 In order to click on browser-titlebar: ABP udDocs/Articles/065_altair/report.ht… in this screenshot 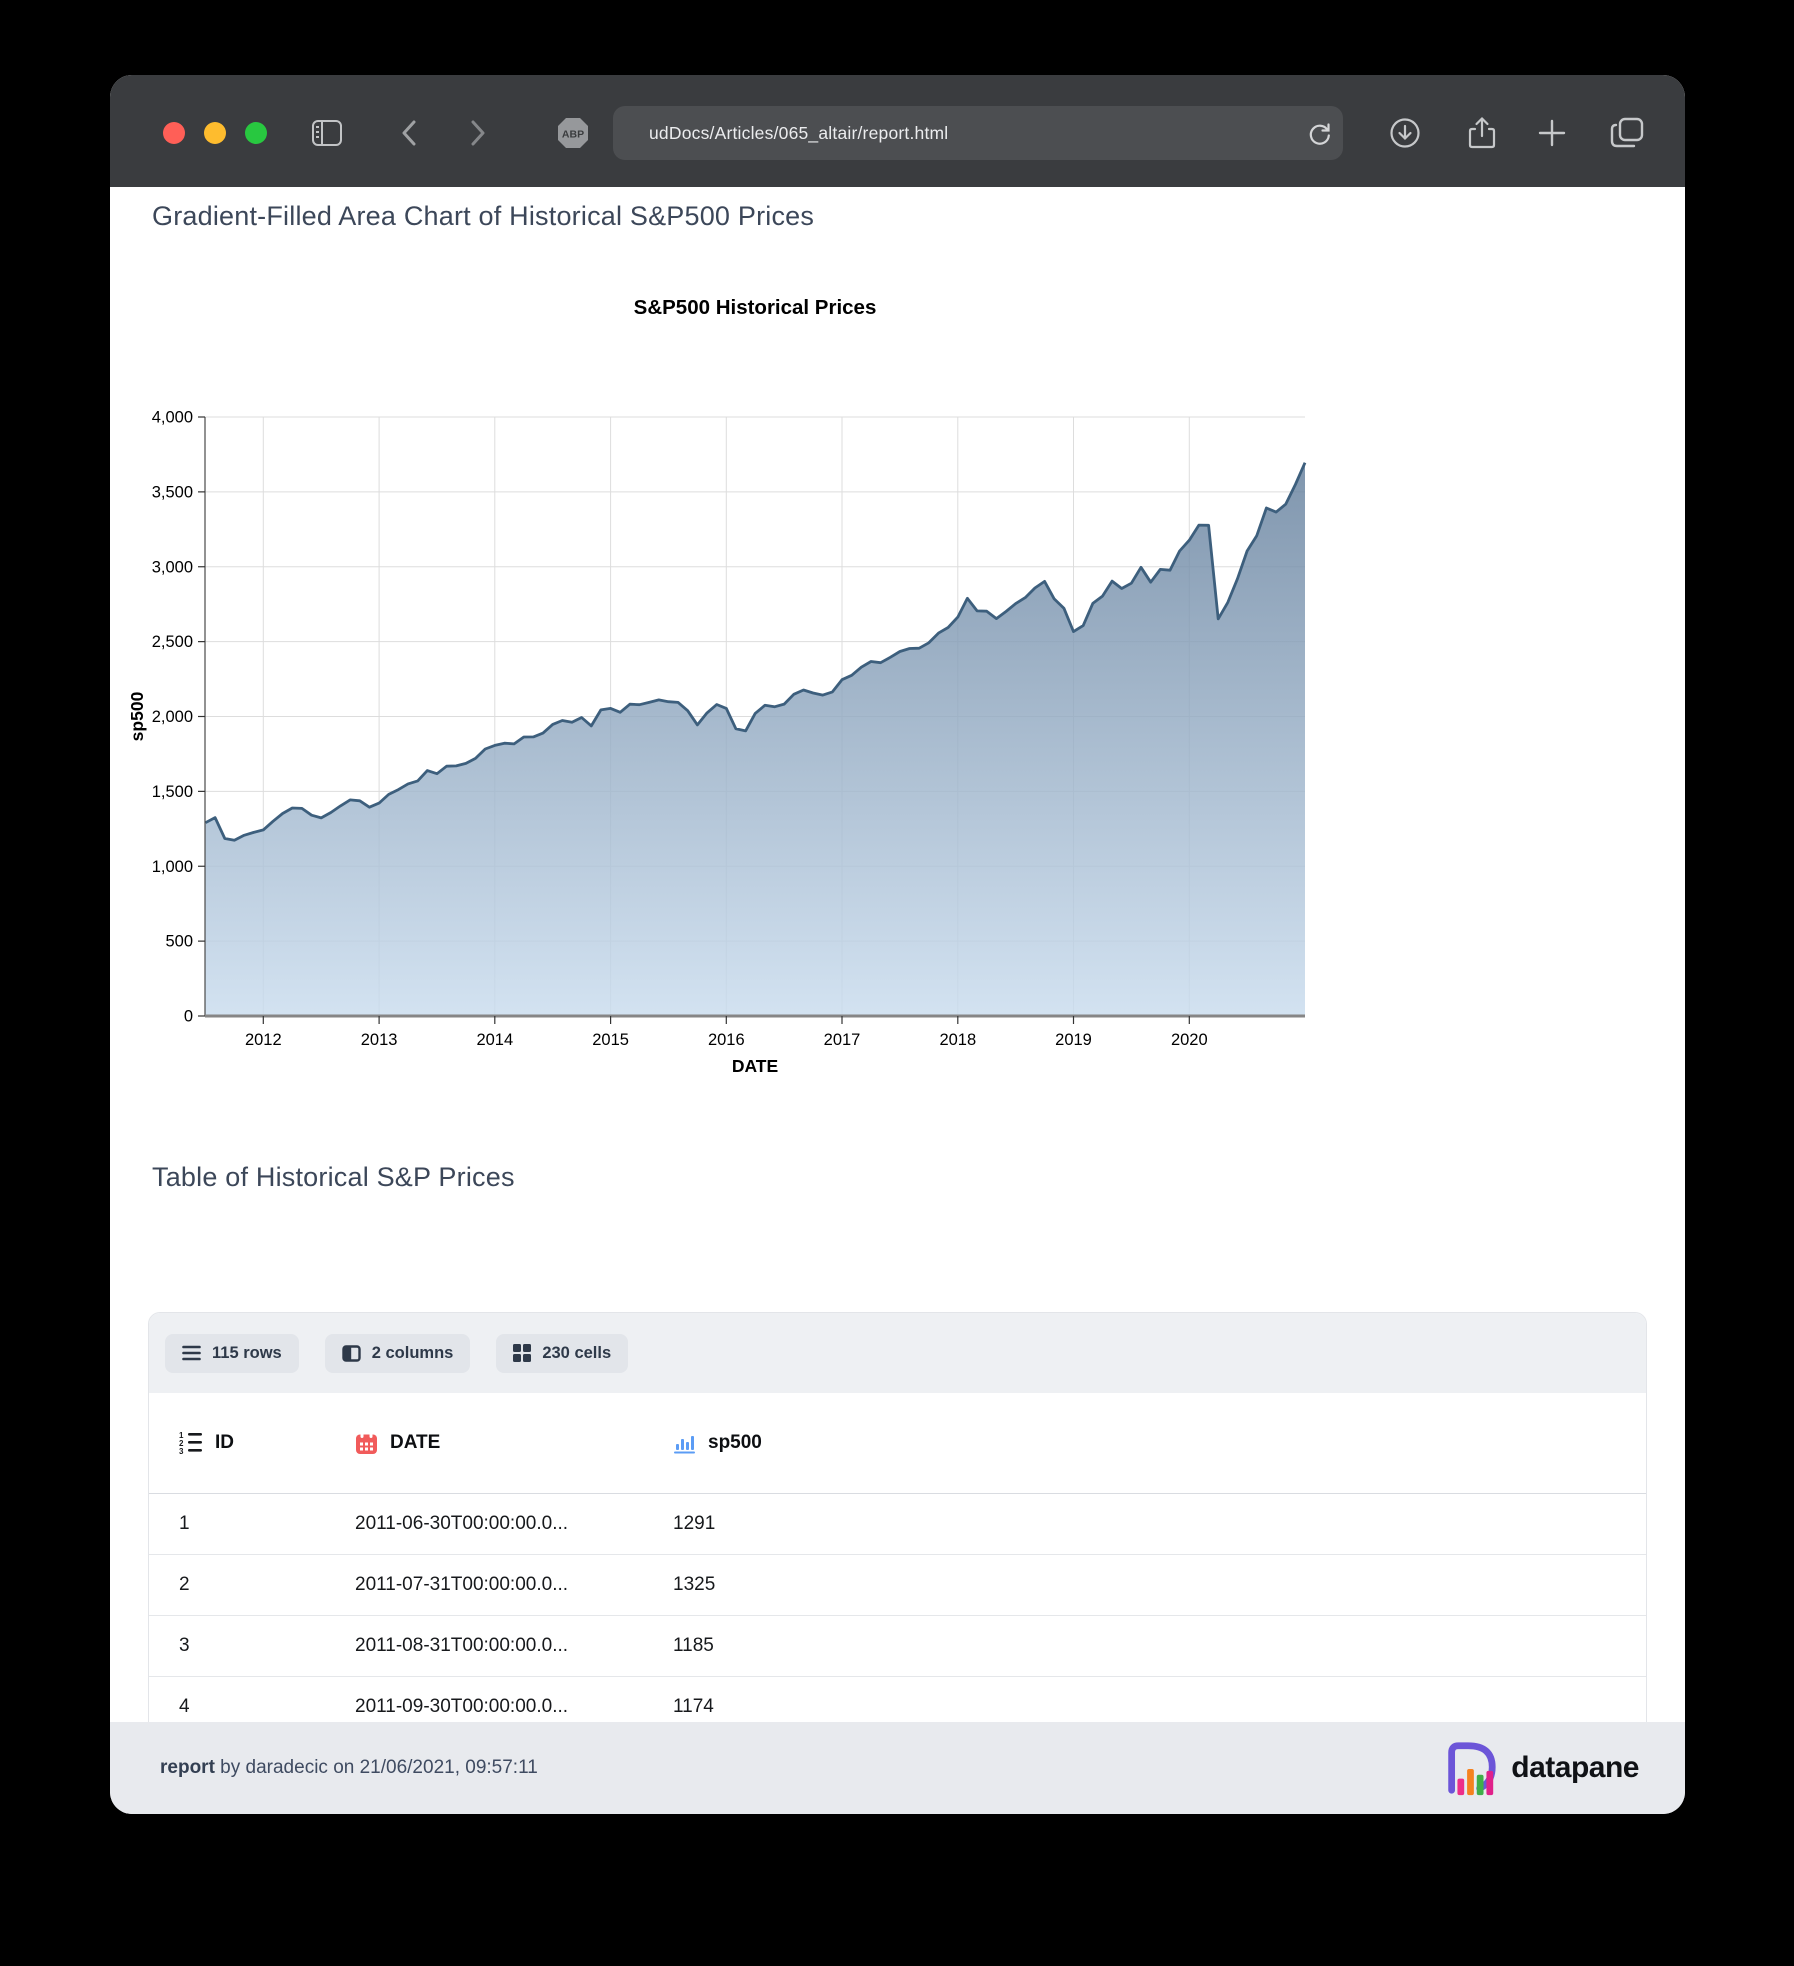, I will do `click(897, 131)`.